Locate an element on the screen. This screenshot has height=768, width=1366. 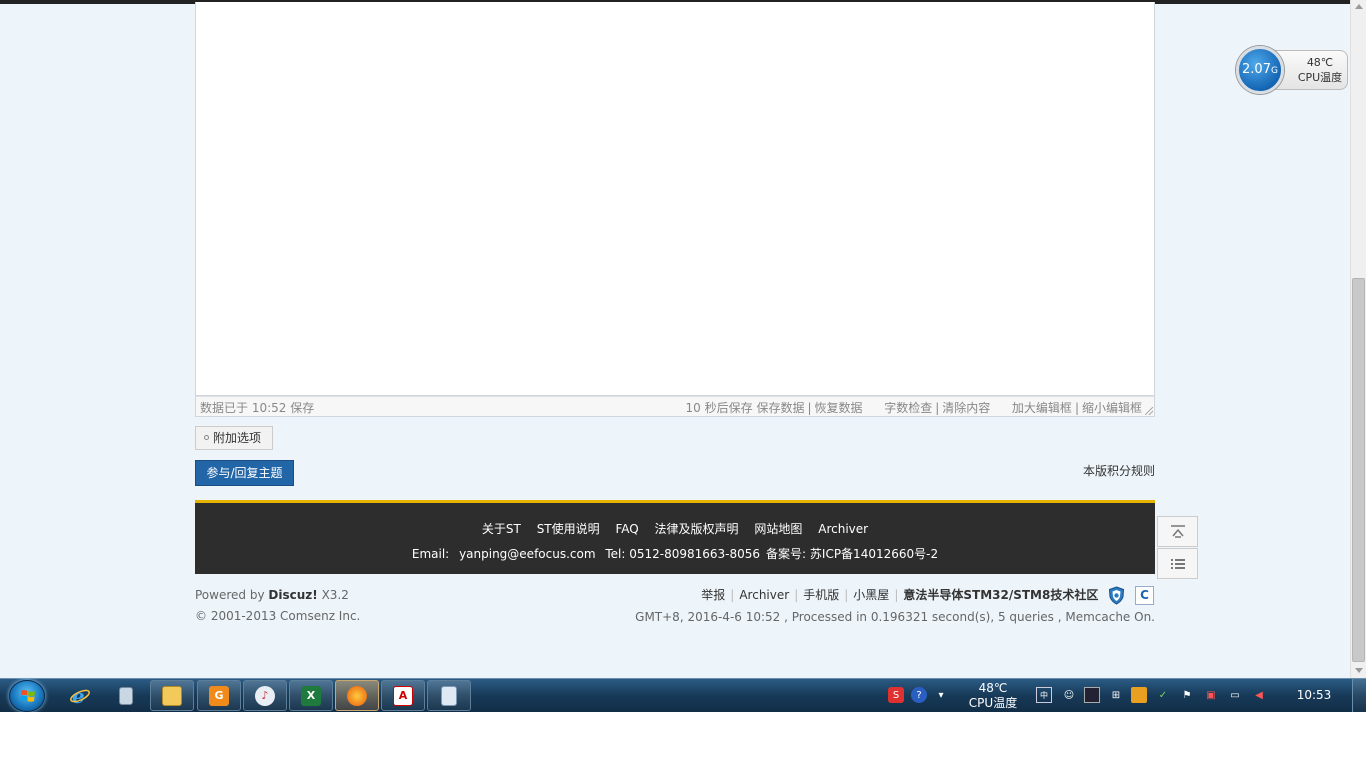
taskbar-ie: e is located at coordinates (80, 695).